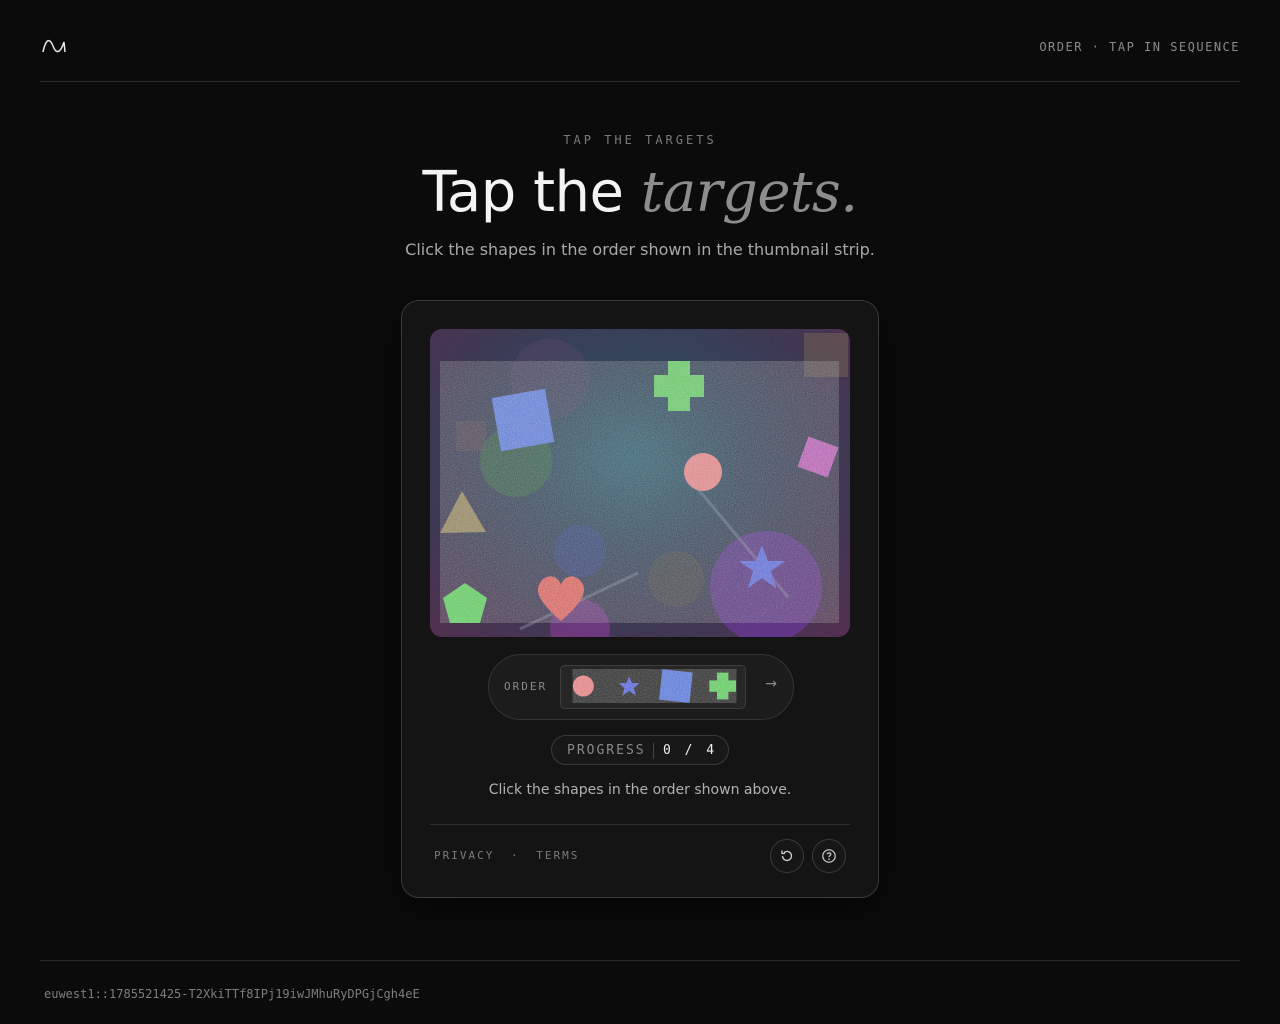 The height and width of the screenshot is (1024, 1280). What do you see at coordinates (723, 686) in the screenshot?
I see `thumb-green-cross` at bounding box center [723, 686].